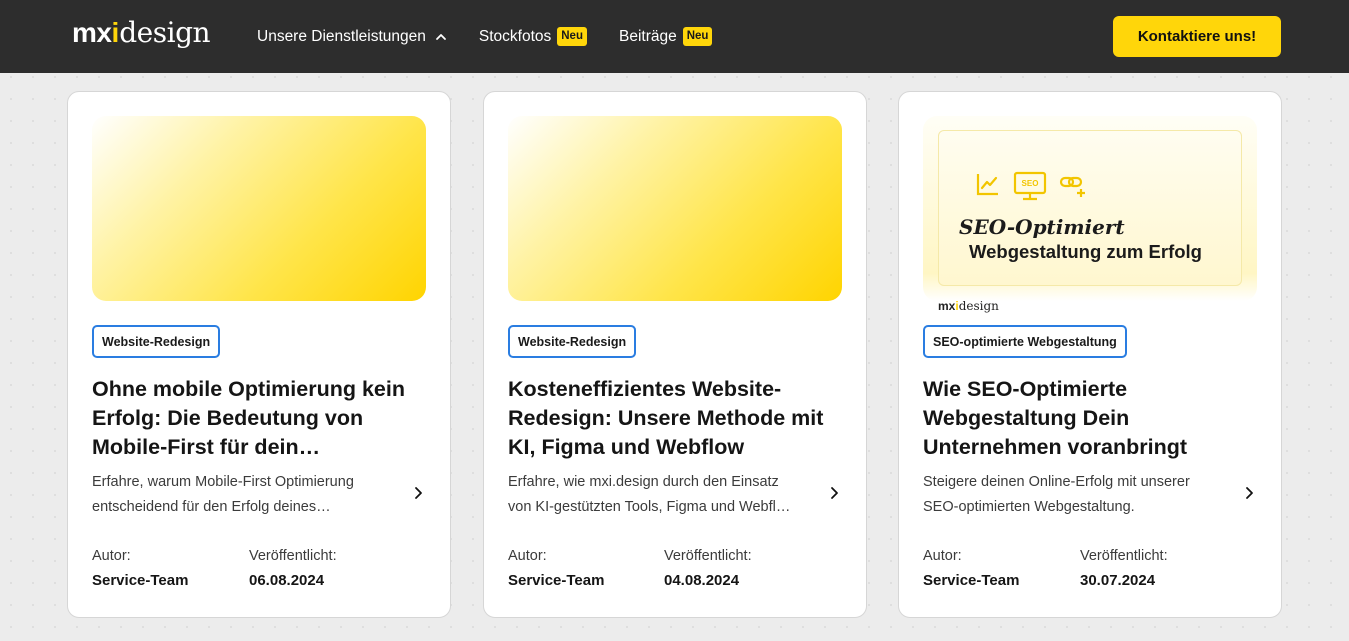 The width and height of the screenshot is (1349, 641). I want to click on seo-banner-logo: mx i design, so click(968, 306).